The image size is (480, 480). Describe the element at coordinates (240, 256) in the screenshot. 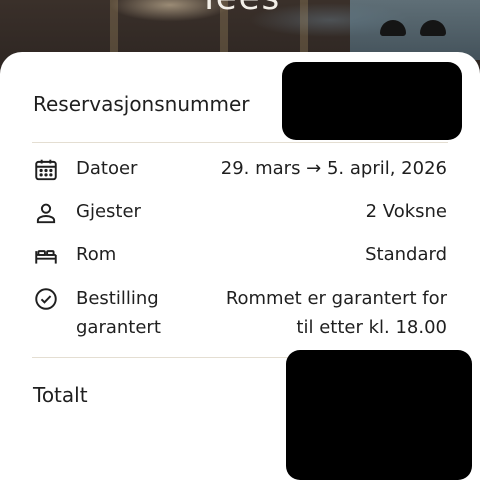

I see `room-row: Rom Standard` at that location.